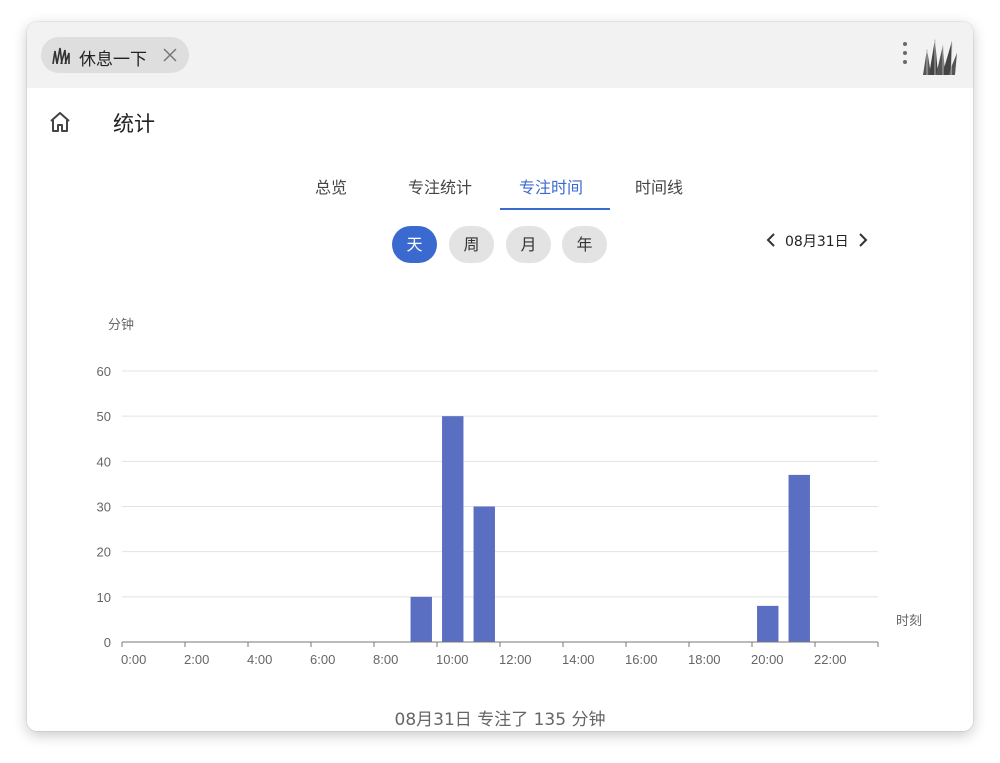 The height and width of the screenshot is (763, 1000). Describe the element at coordinates (259, 659) in the screenshot. I see `x-tick-label: 4:00` at that location.